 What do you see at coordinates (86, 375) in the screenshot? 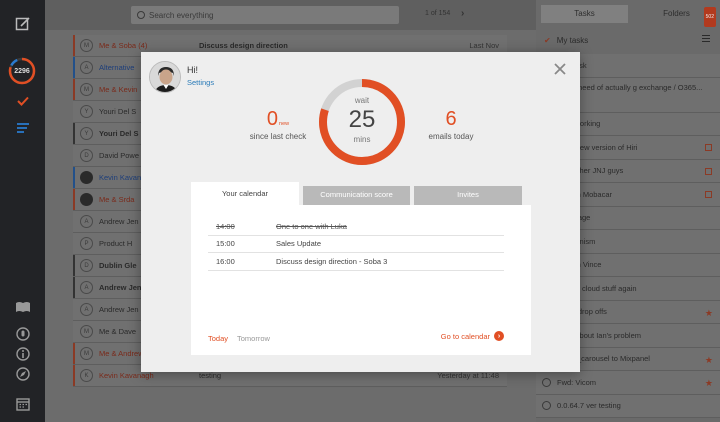
I see `sender-initial: K` at bounding box center [86, 375].